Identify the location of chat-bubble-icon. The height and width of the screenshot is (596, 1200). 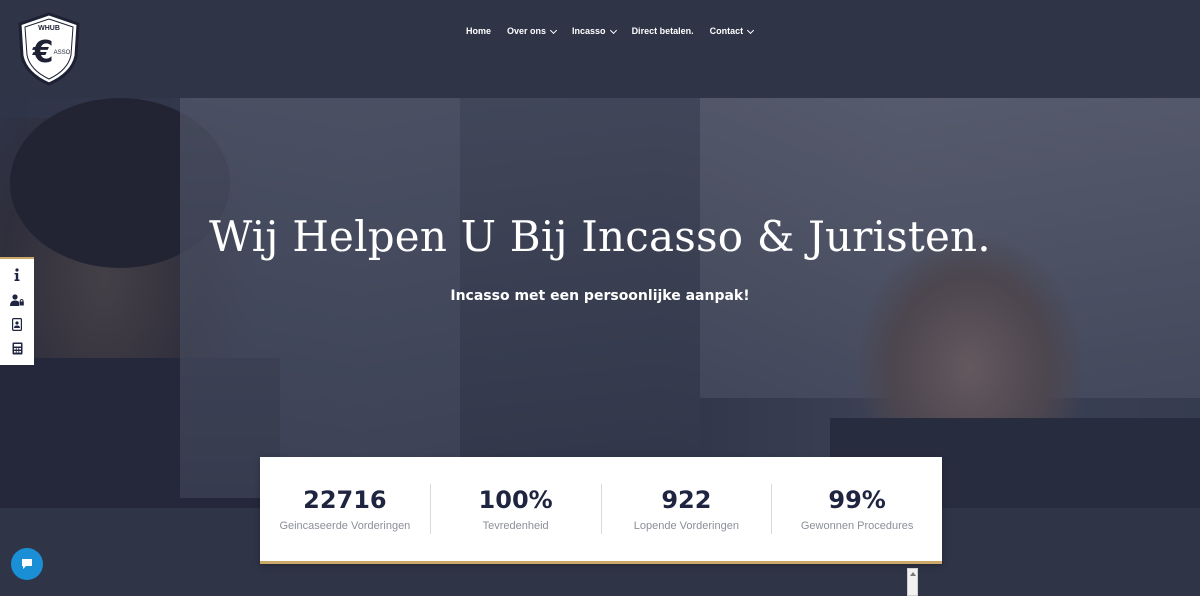
(27, 564).